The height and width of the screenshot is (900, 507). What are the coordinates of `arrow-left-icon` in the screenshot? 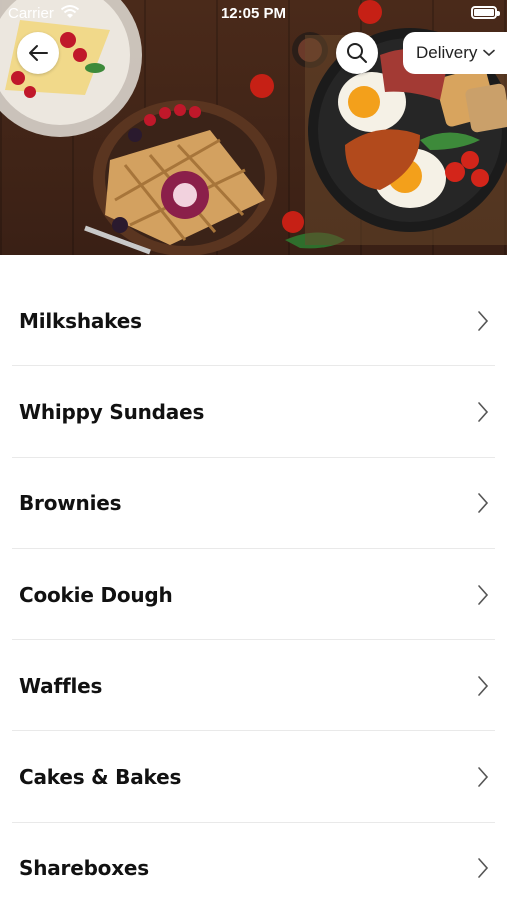 It's located at (38, 53).